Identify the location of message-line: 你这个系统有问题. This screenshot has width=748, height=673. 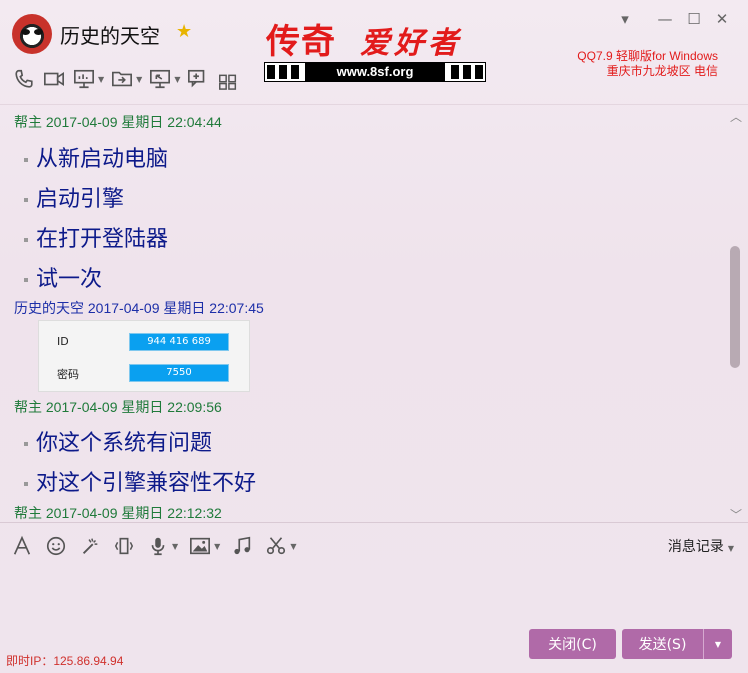
(118, 441).